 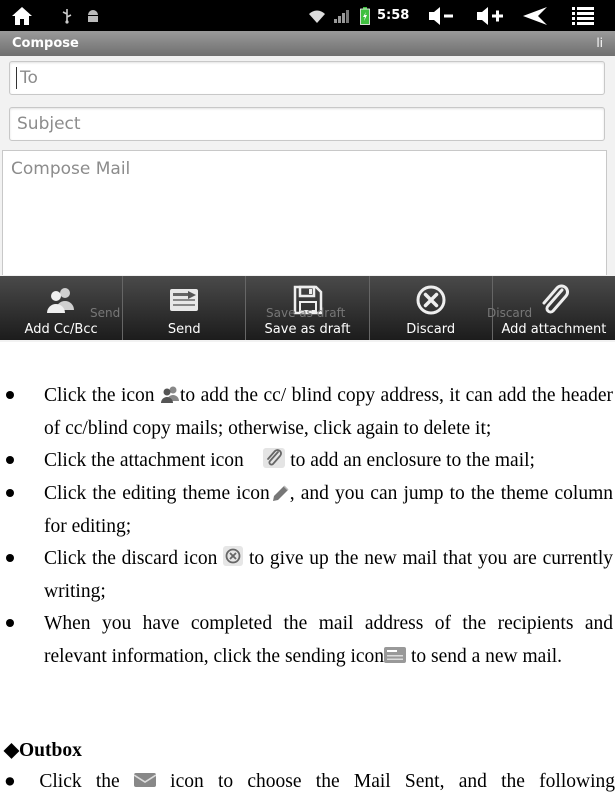 What do you see at coordinates (307, 43) in the screenshot?
I see `compose-title-bar: Compose li` at bounding box center [307, 43].